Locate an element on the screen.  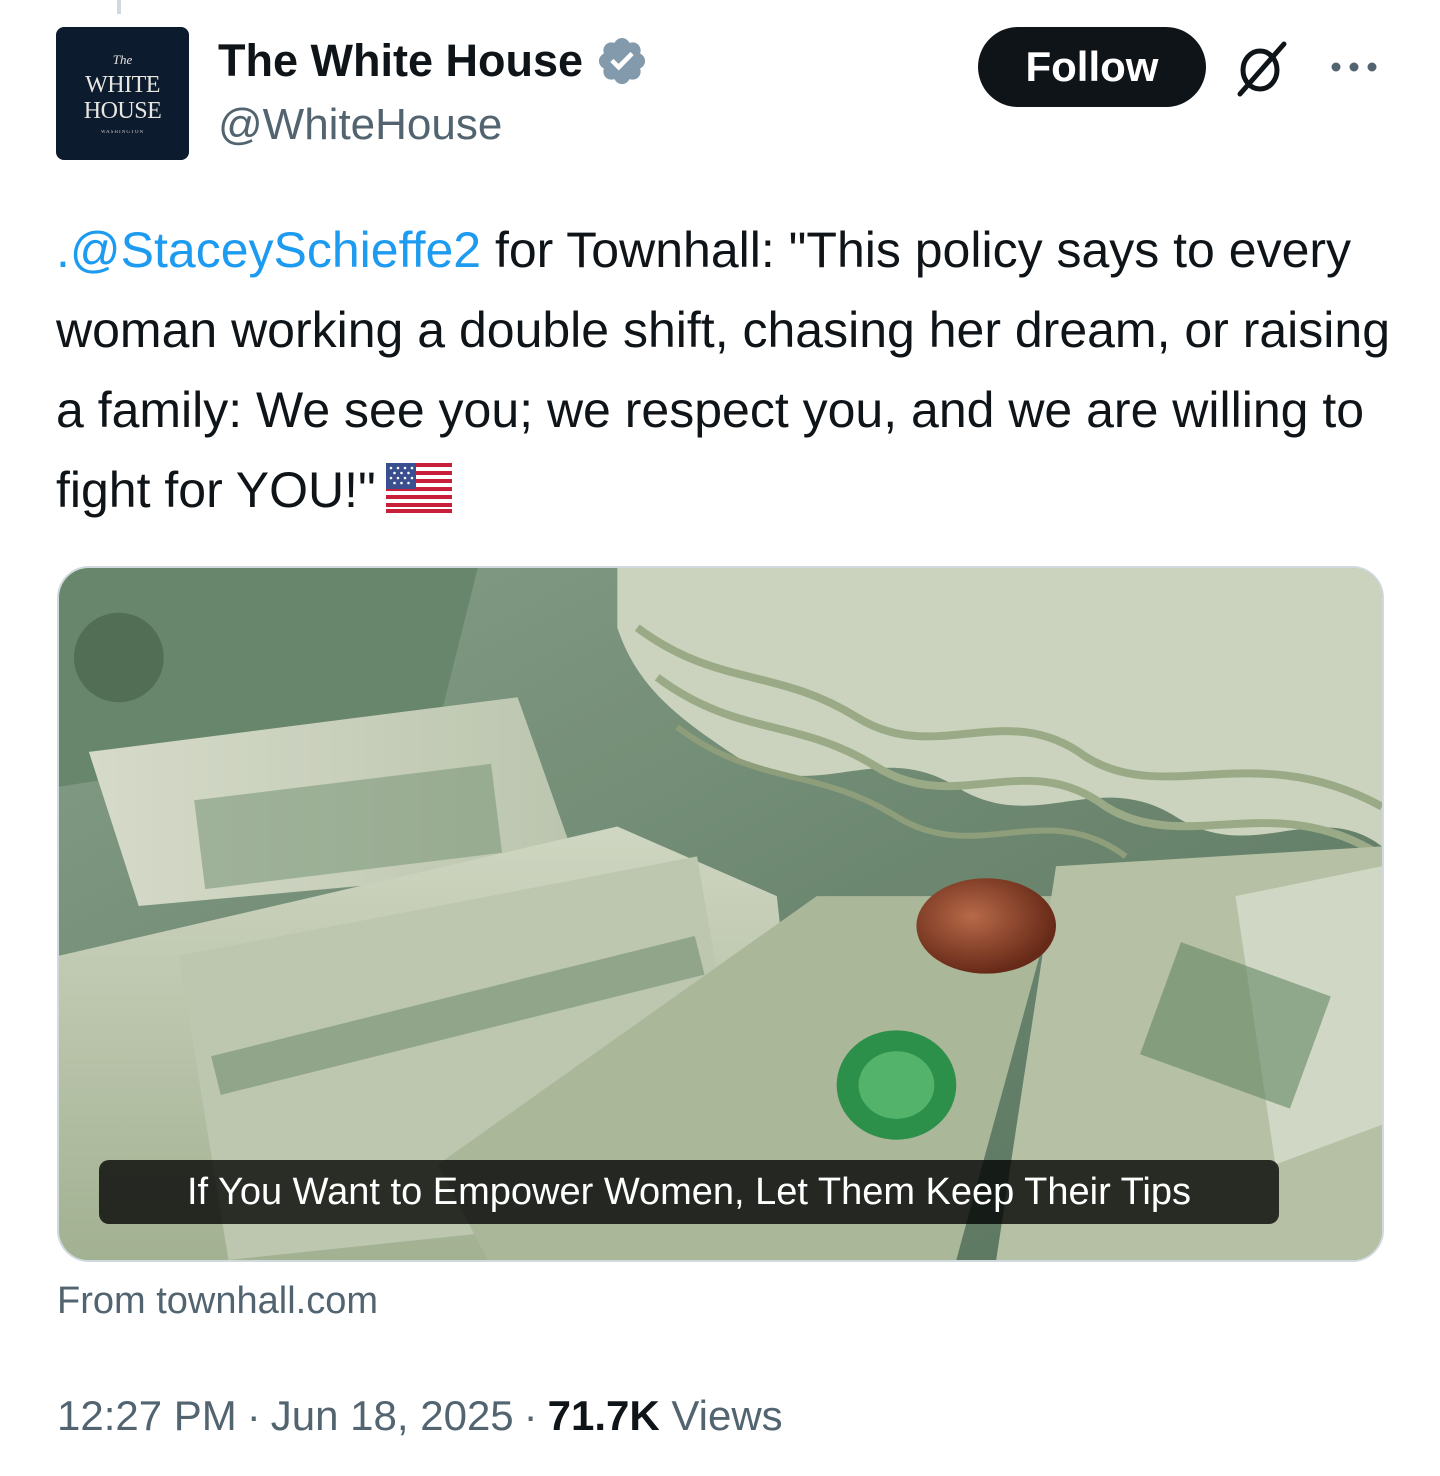
verified-badge-icon is located at coordinates (622, 61).